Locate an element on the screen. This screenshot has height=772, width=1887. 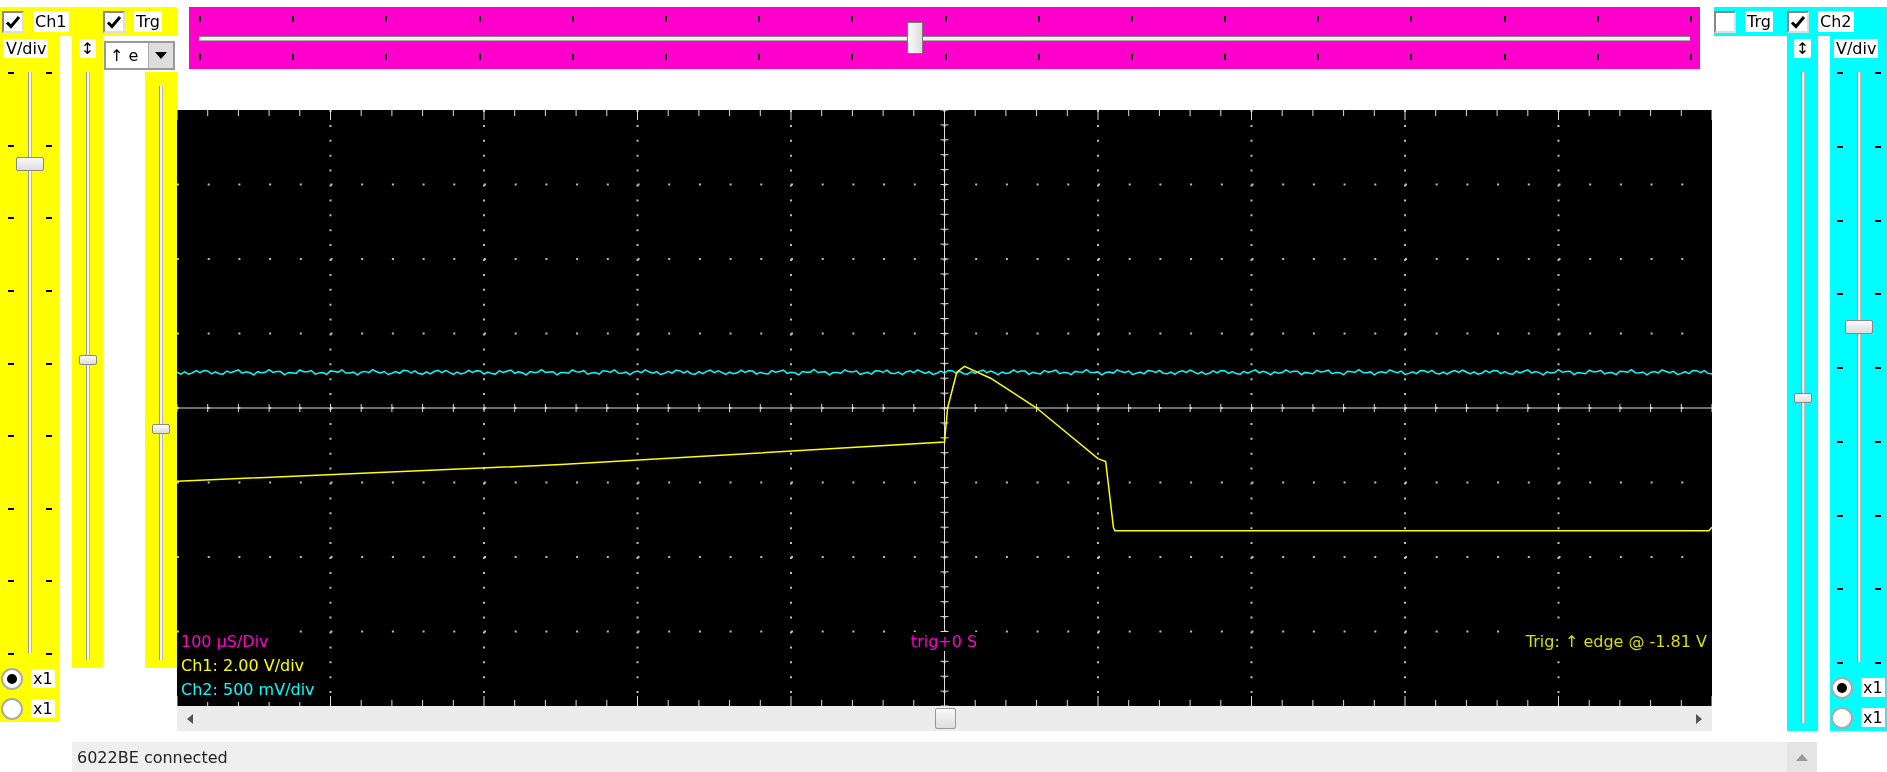
trigger-mode-dropdown: ↑ e is located at coordinates (139, 55).